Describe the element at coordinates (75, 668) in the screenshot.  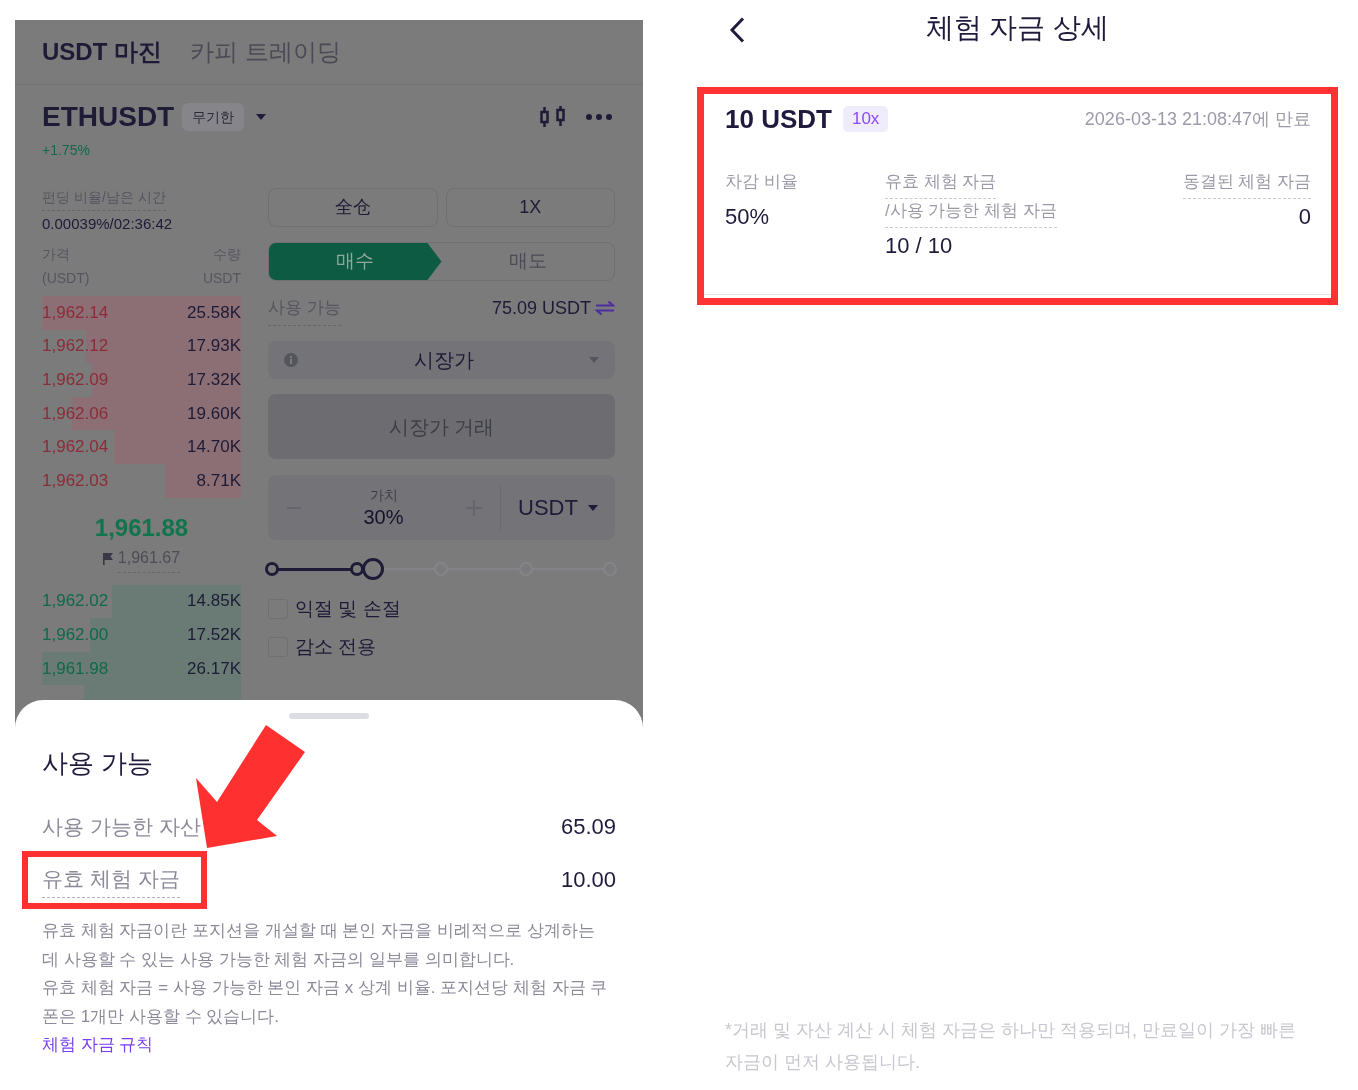
I see `bid-price: 1,961.98` at that location.